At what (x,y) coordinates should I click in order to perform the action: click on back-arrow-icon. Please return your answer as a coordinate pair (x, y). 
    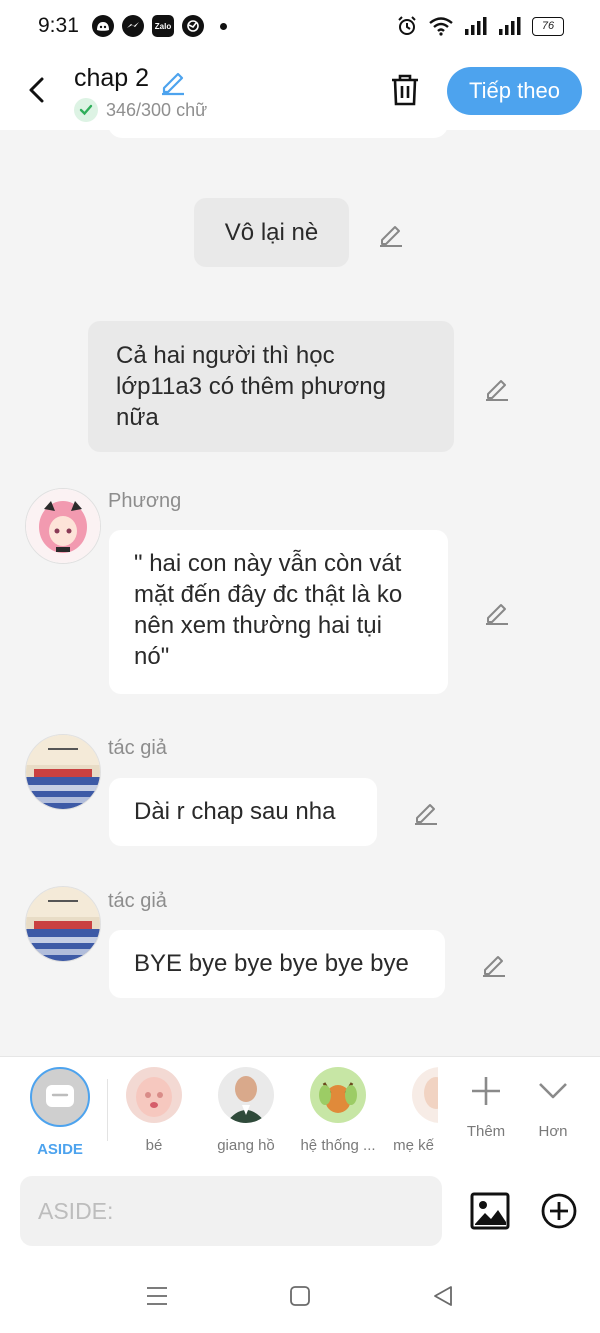
    Looking at the image, I should click on (37, 90).